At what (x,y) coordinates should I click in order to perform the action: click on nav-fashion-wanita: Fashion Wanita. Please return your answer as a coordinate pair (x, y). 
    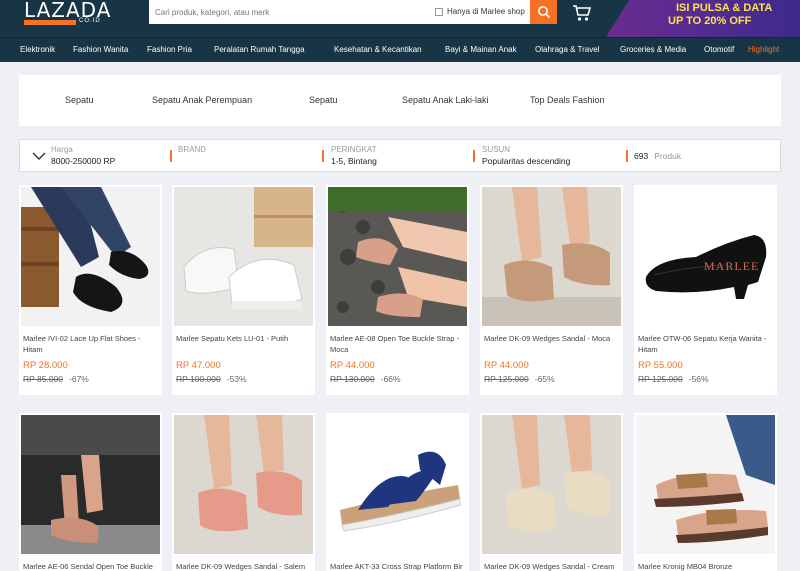
    Looking at the image, I should click on (100, 49).